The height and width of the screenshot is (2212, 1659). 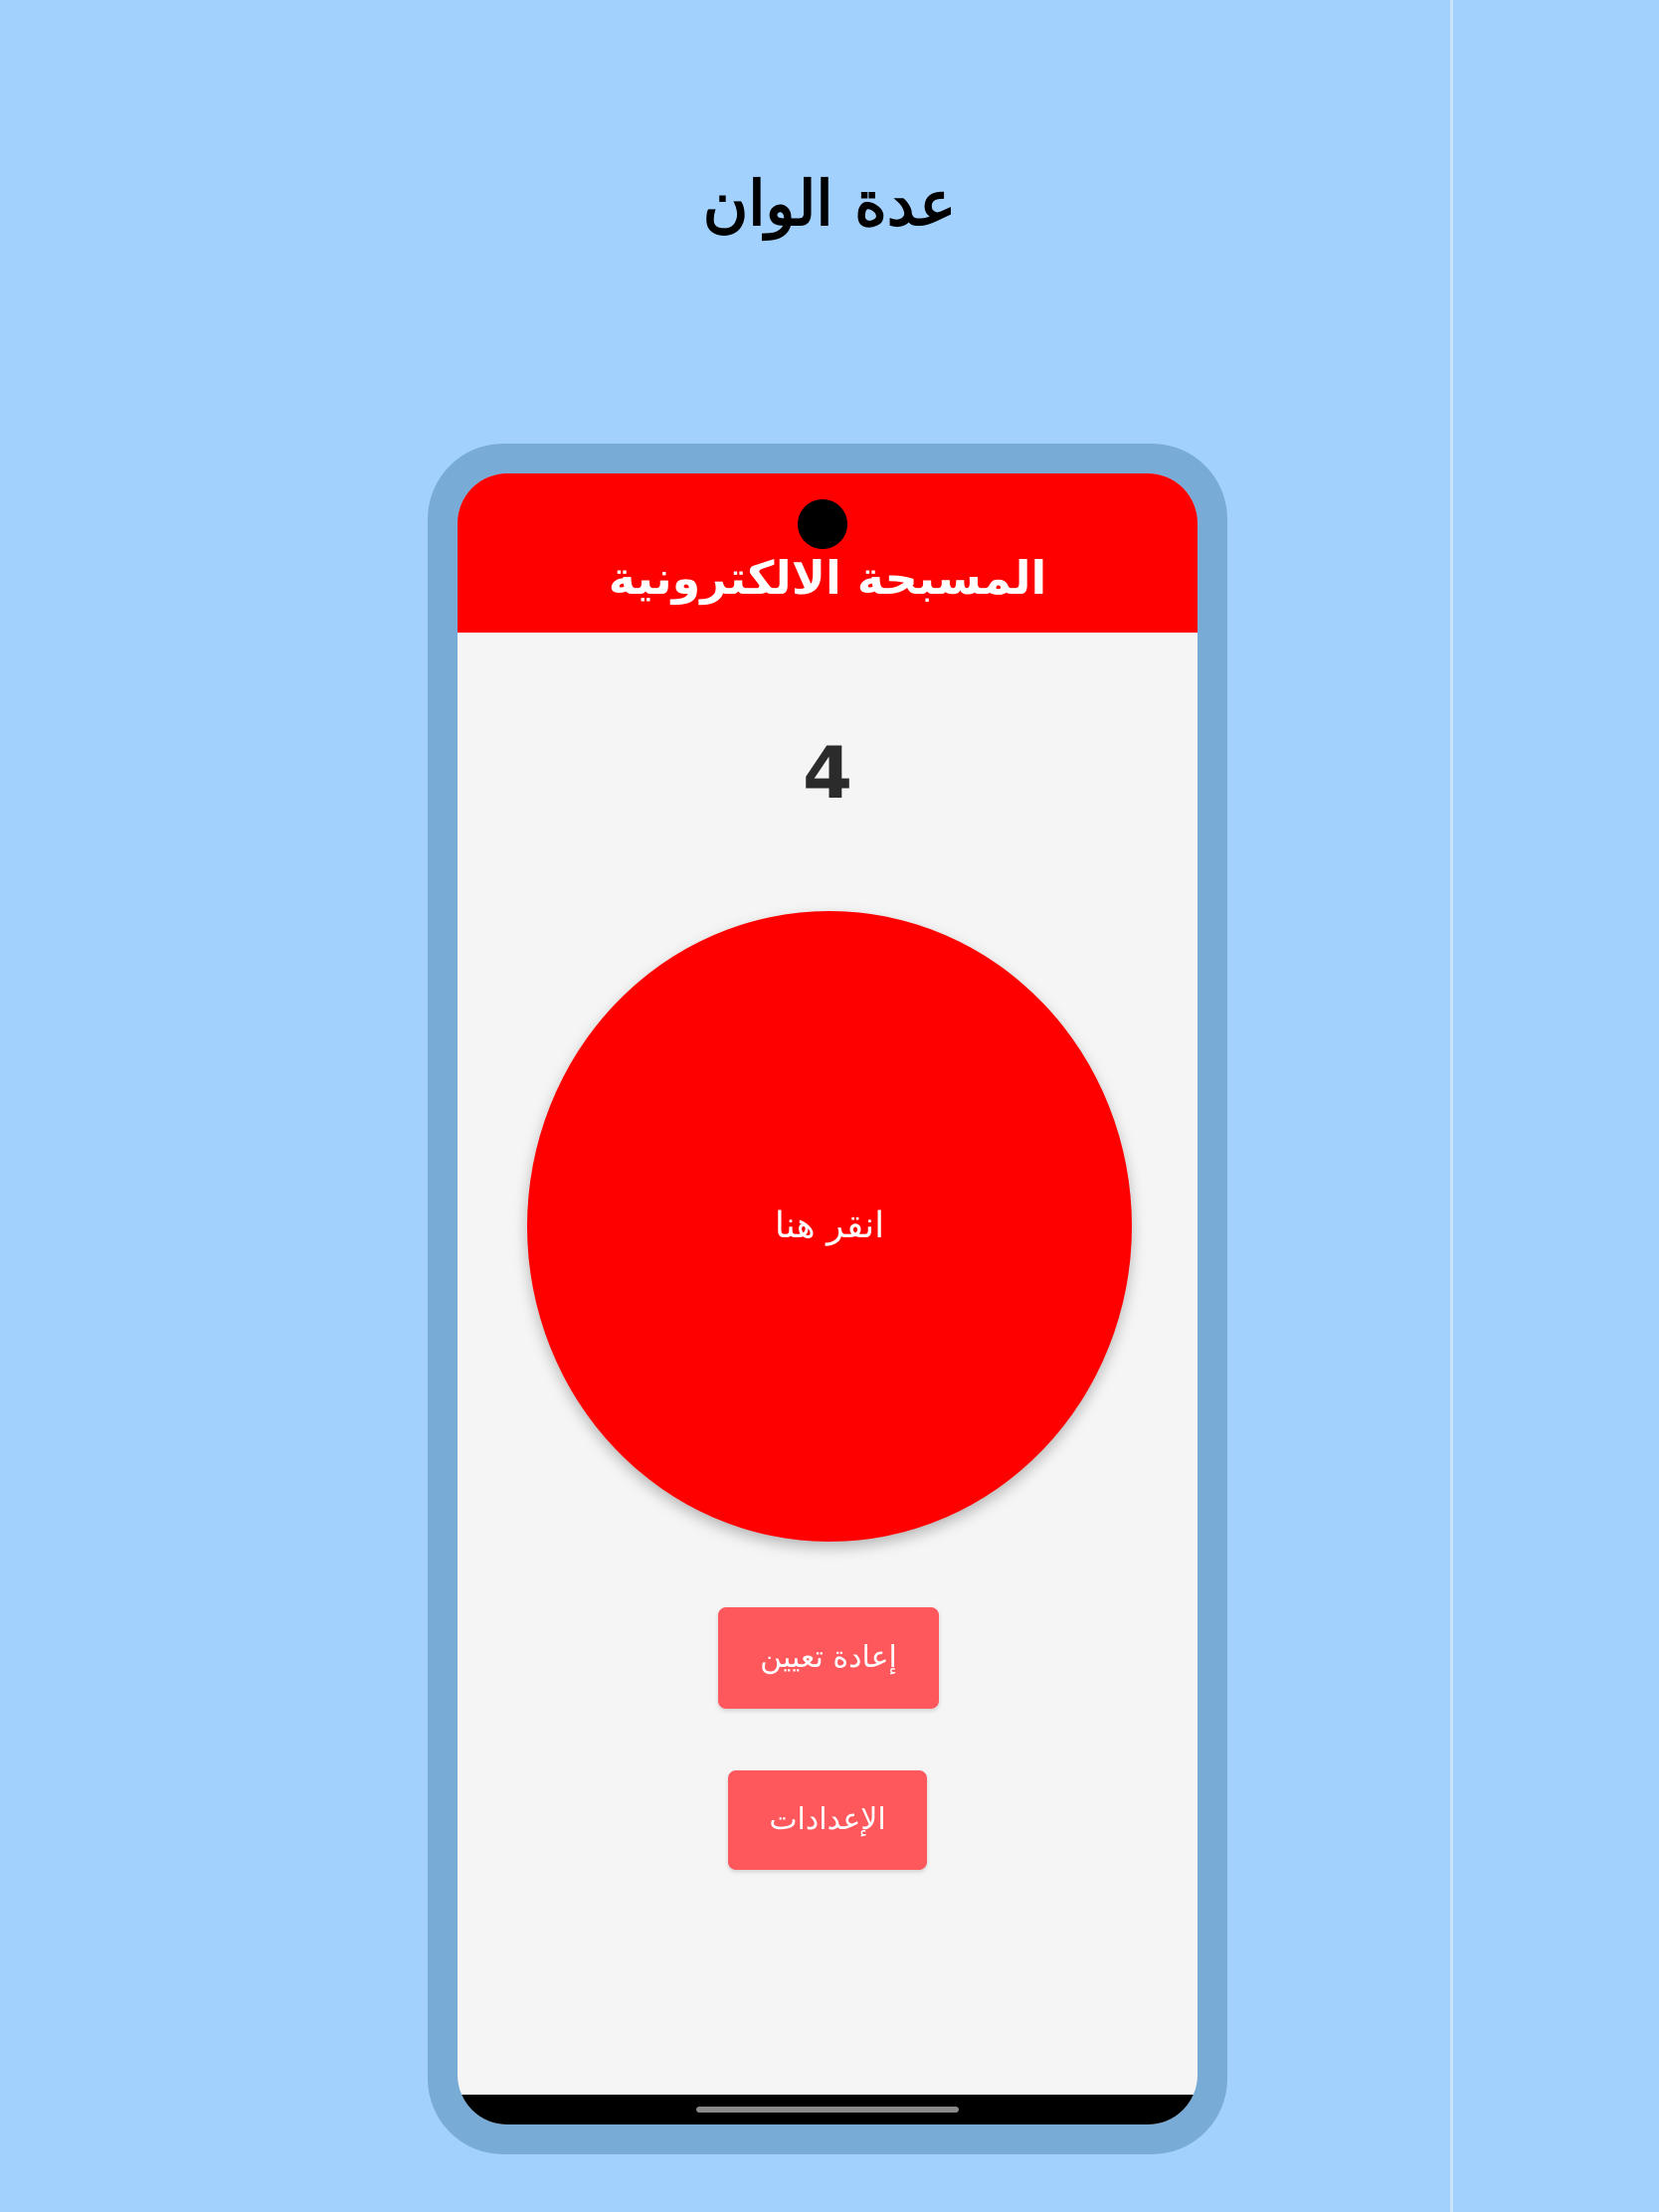 I want to click on right-divider, so click(x=1451, y=1106).